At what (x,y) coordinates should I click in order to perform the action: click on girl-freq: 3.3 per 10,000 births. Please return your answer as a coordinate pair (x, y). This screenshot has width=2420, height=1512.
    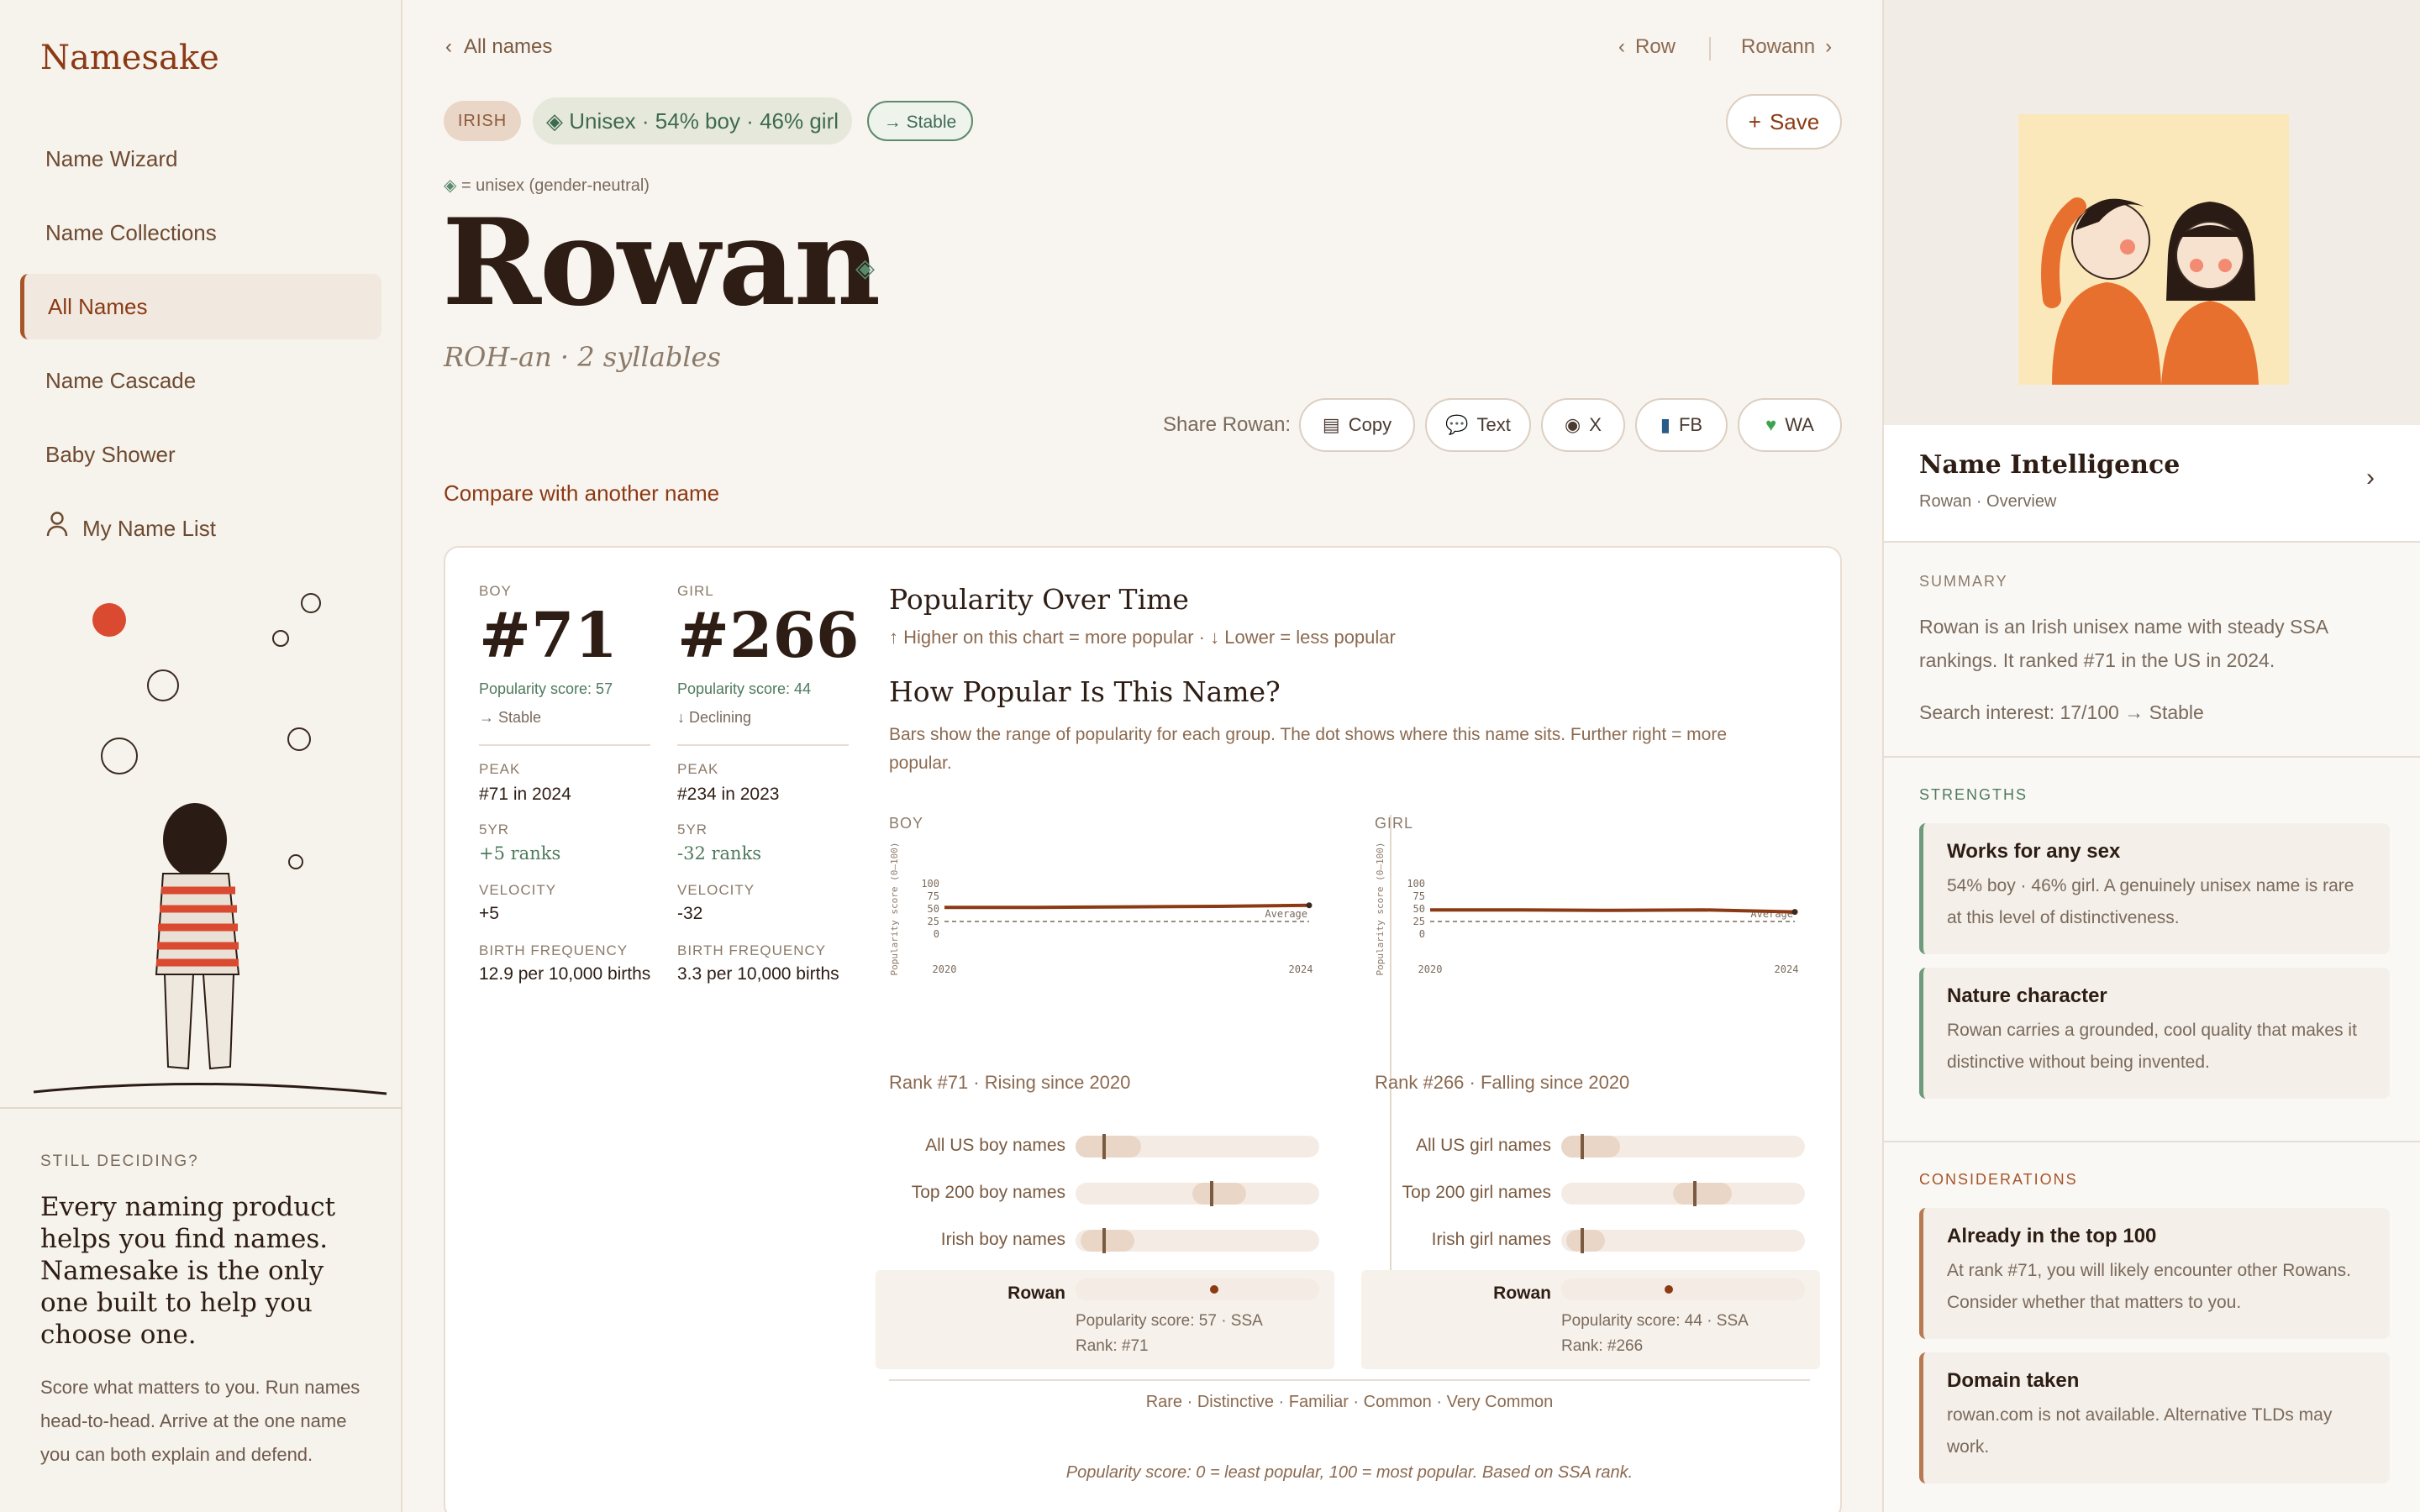
    Looking at the image, I should click on (758, 974).